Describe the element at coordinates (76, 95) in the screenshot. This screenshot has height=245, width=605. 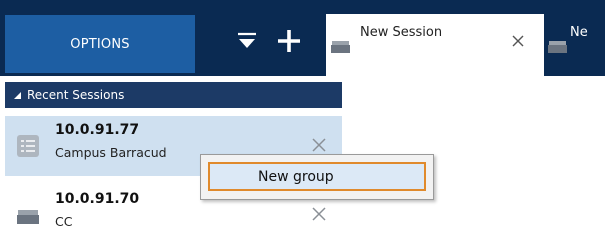
I see `section-title: Recent Sessions` at that location.